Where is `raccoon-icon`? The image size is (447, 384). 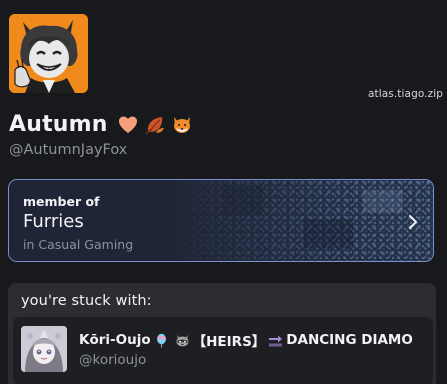
raccoon-icon is located at coordinates (182, 340).